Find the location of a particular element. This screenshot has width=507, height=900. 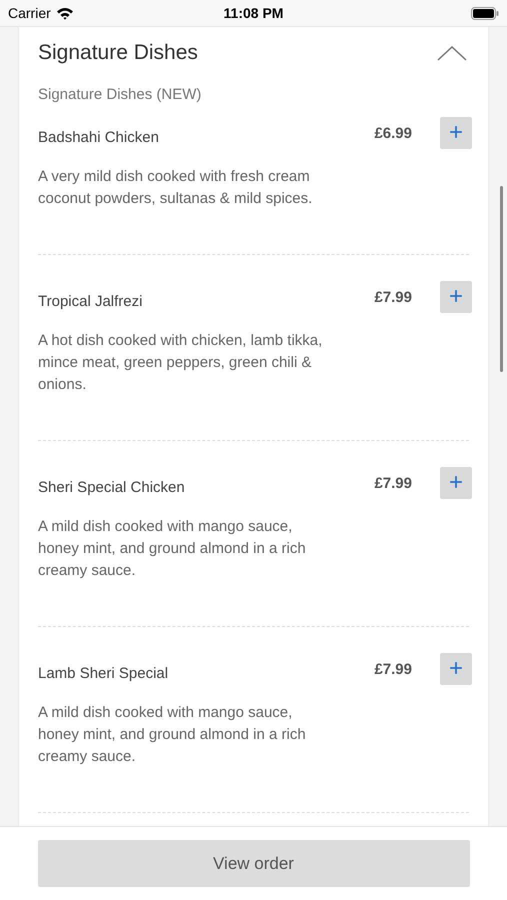

dish-name: Badshahi Chicken is located at coordinates (98, 137).